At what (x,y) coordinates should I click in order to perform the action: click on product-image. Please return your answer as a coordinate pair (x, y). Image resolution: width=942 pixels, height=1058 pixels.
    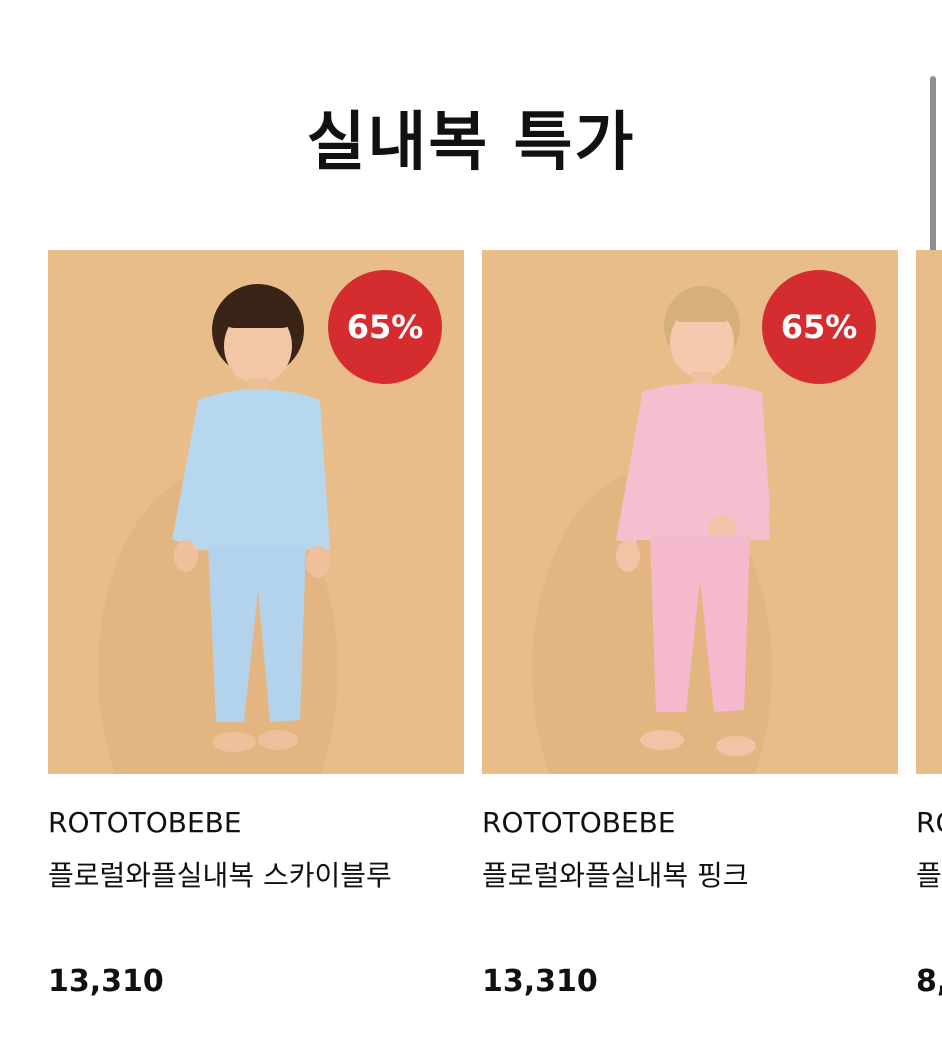
    Looking at the image, I should click on (929, 512).